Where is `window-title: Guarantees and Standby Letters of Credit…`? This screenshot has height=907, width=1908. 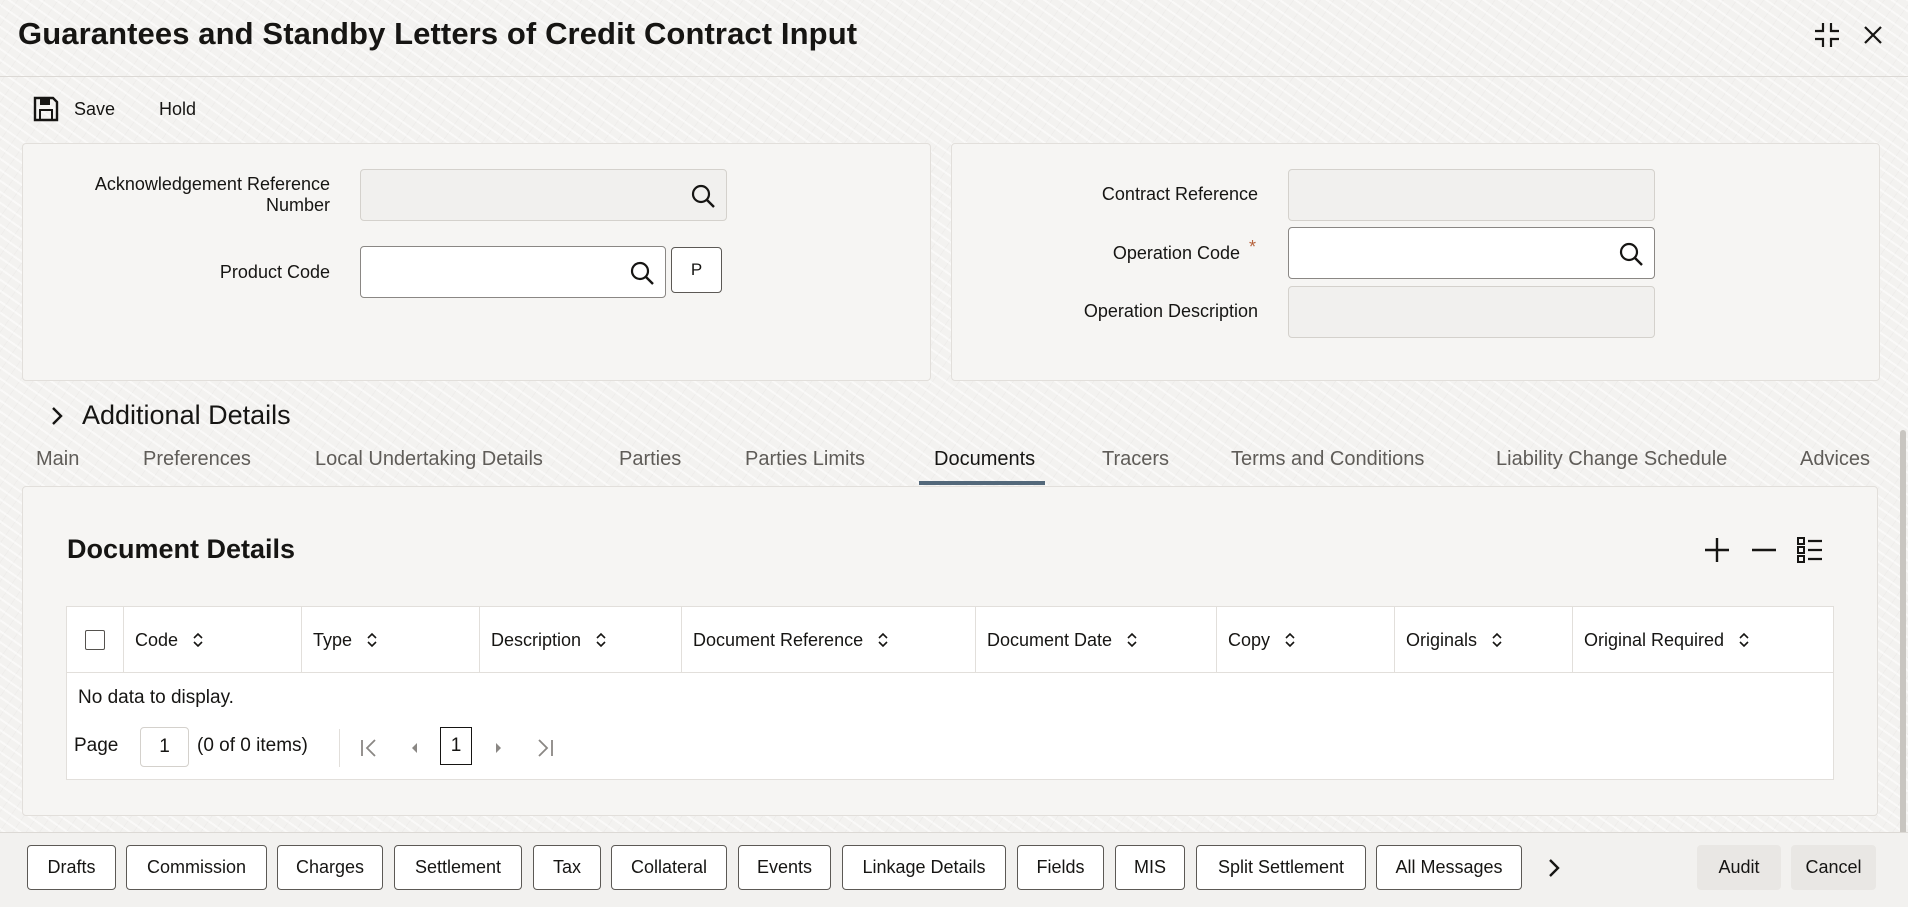
window-title: Guarantees and Standby Letters of Credit… is located at coordinates (438, 33).